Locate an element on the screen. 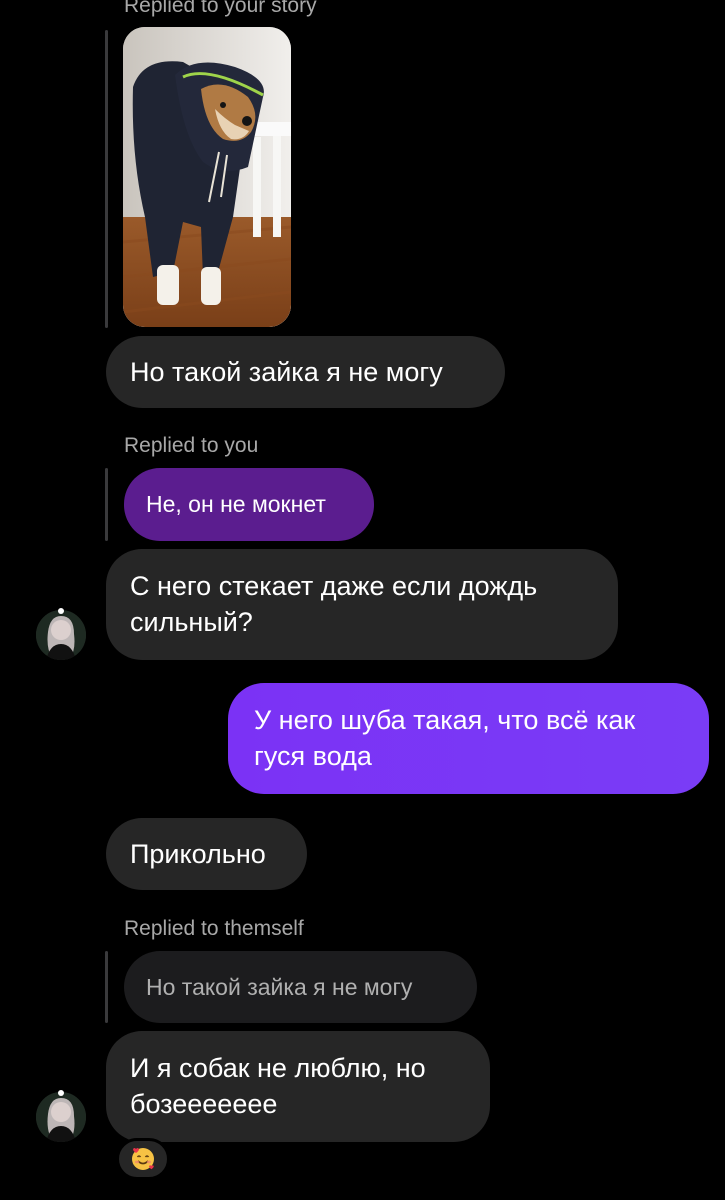 The width and height of the screenshot is (725, 1200). replied-to-you-label: Replied to you is located at coordinates (191, 445).